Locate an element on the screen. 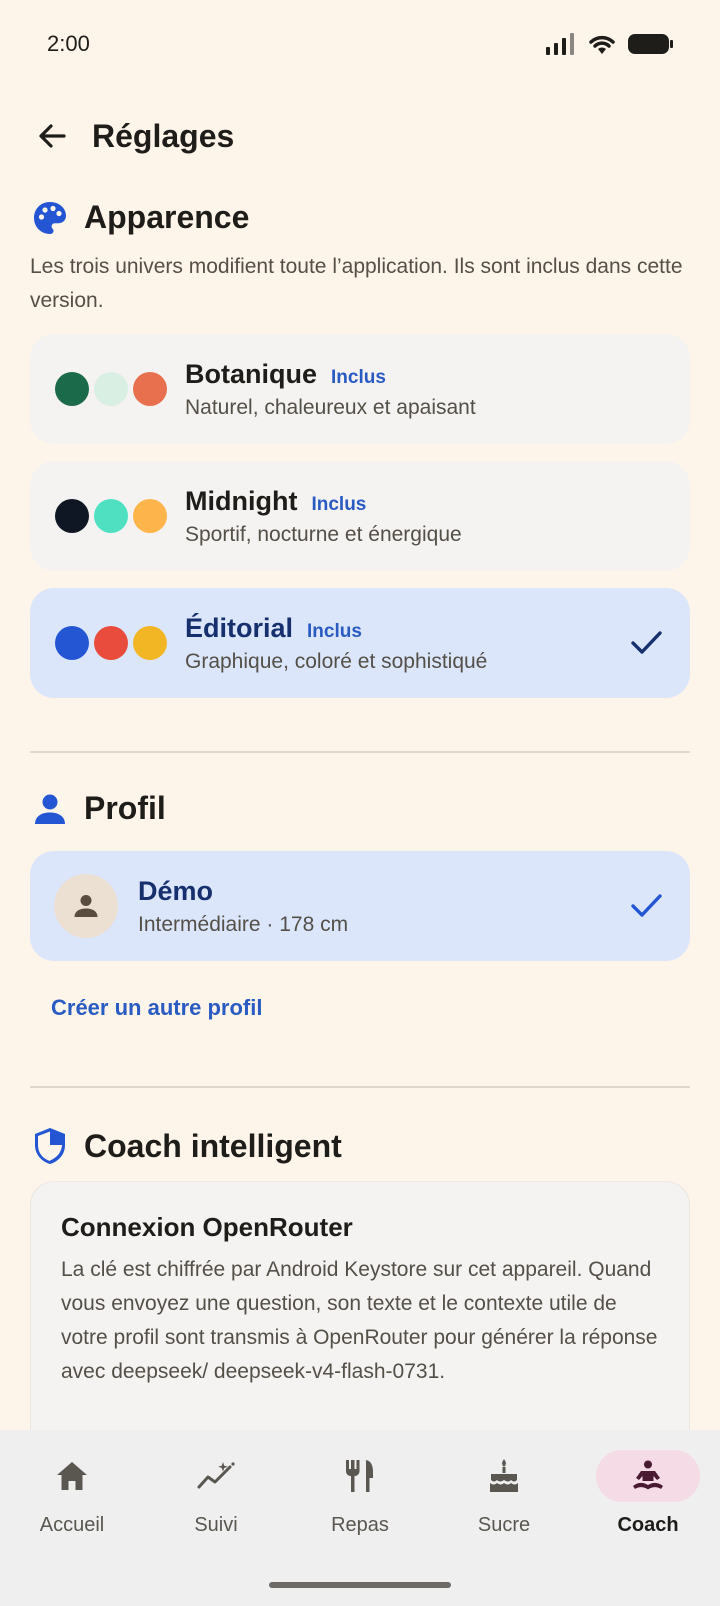  profile-title: Profil is located at coordinates (125, 808).